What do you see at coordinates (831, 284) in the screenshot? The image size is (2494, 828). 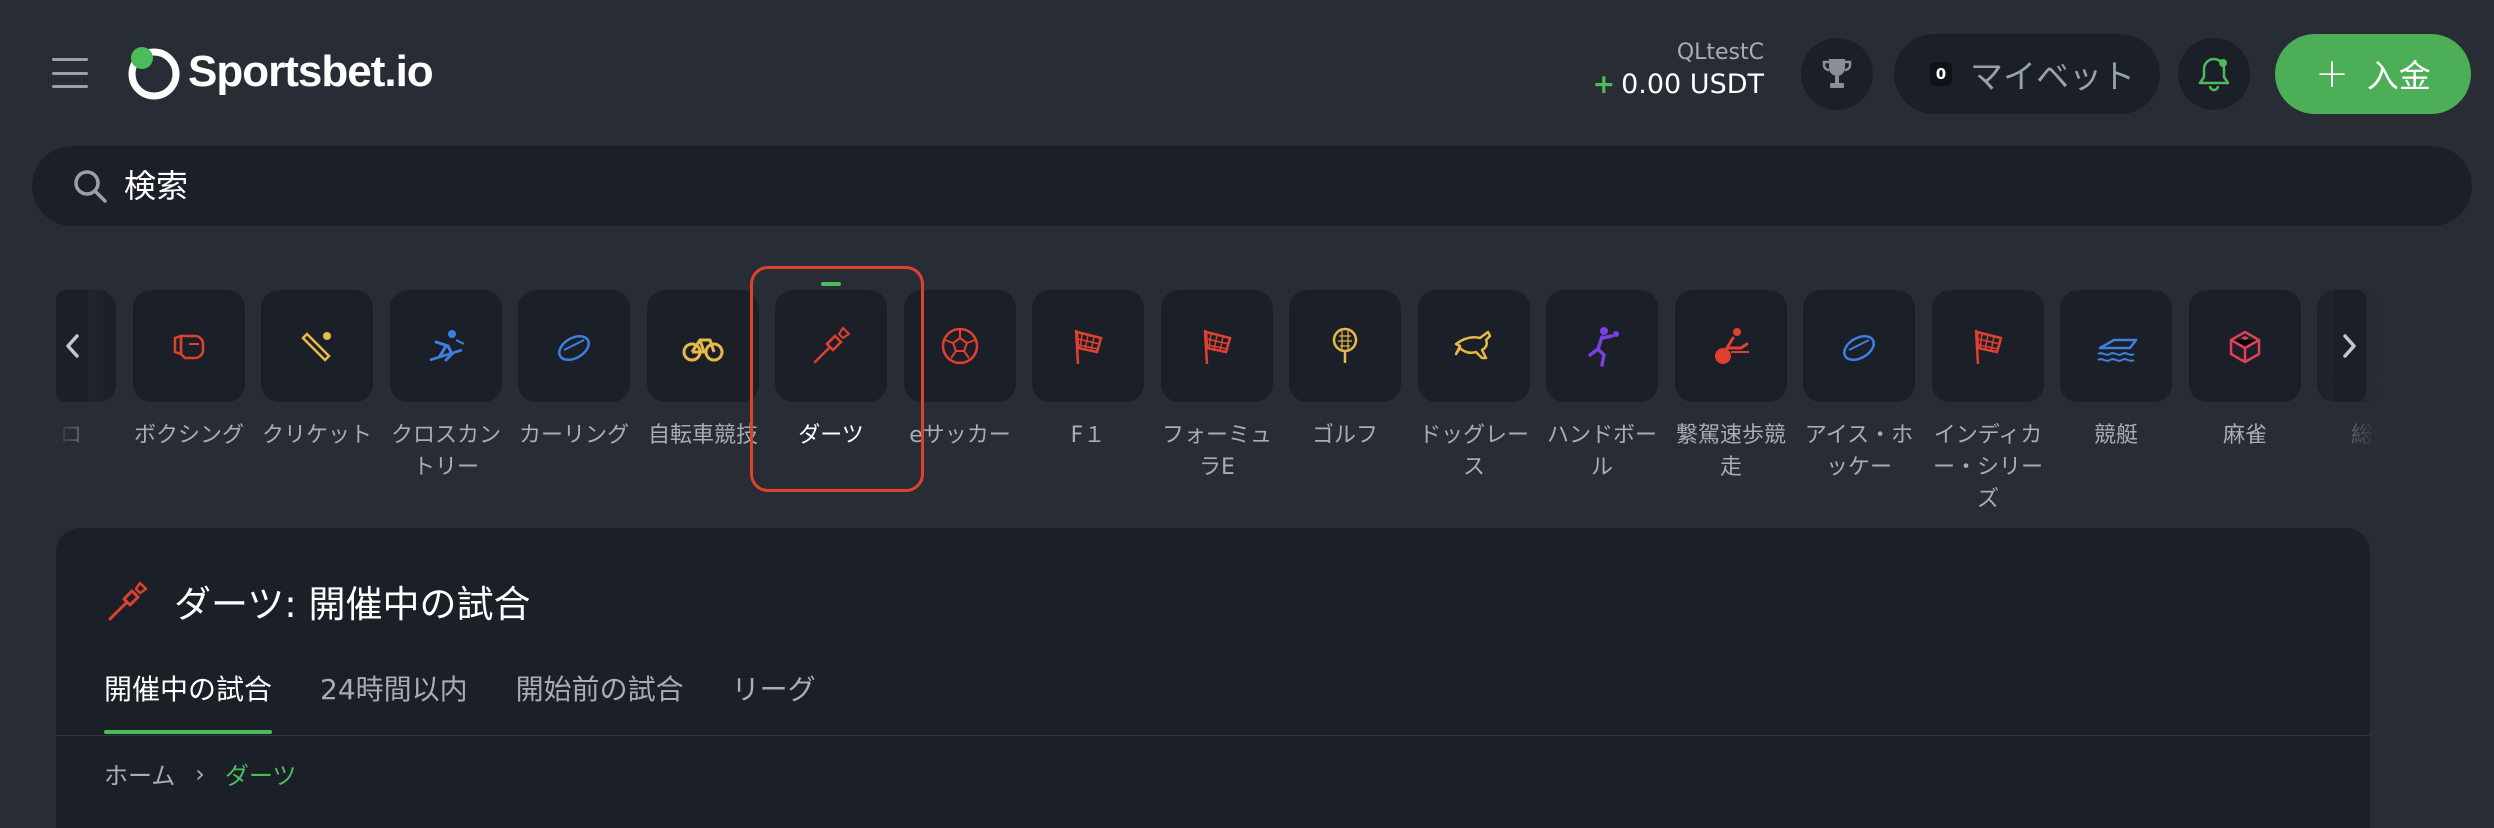 I see `active-indicator` at bounding box center [831, 284].